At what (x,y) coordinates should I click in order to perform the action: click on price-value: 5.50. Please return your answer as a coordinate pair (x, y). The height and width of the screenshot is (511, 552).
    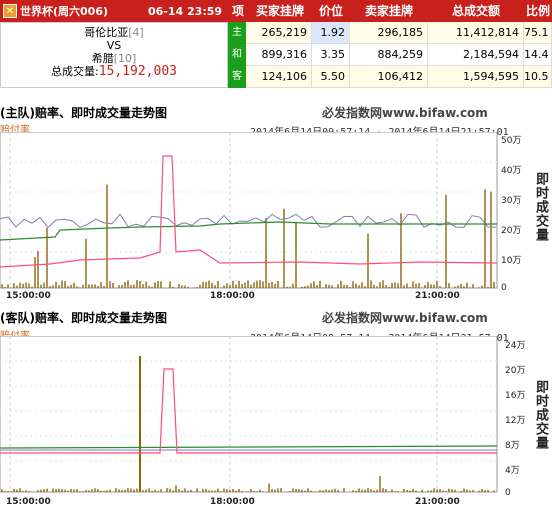
    Looking at the image, I should click on (331, 77).